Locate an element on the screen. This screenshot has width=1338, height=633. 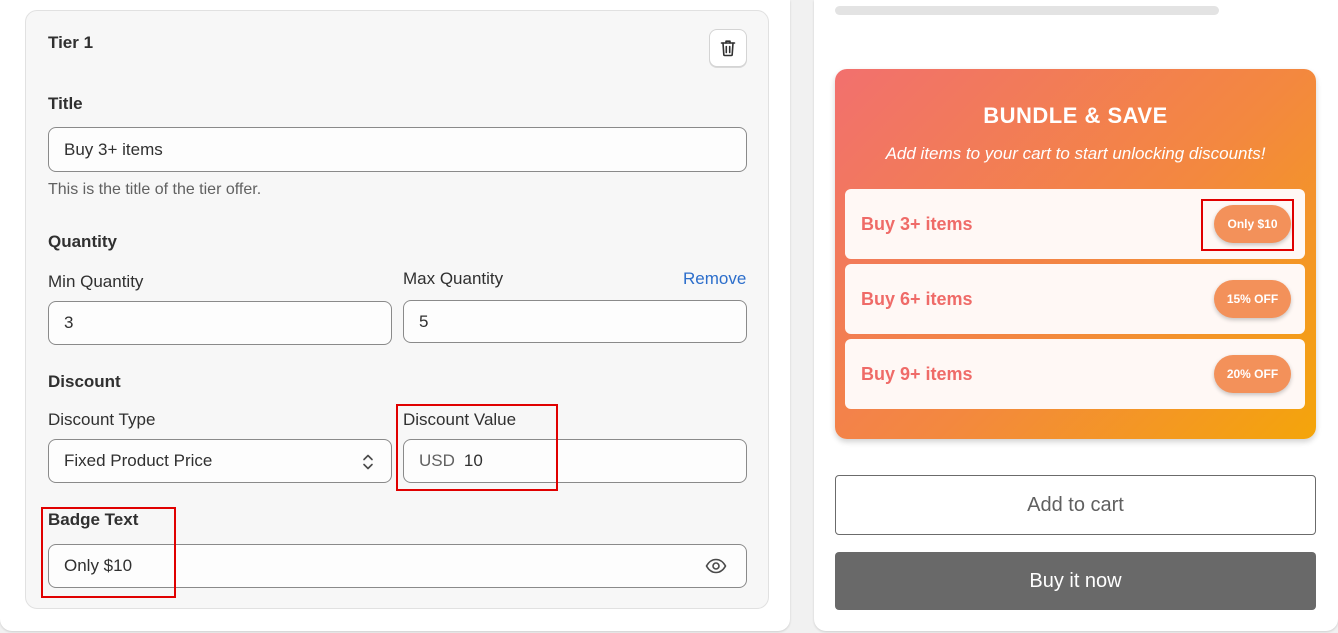
title-input-value: Buy 3+ items is located at coordinates (113, 149).